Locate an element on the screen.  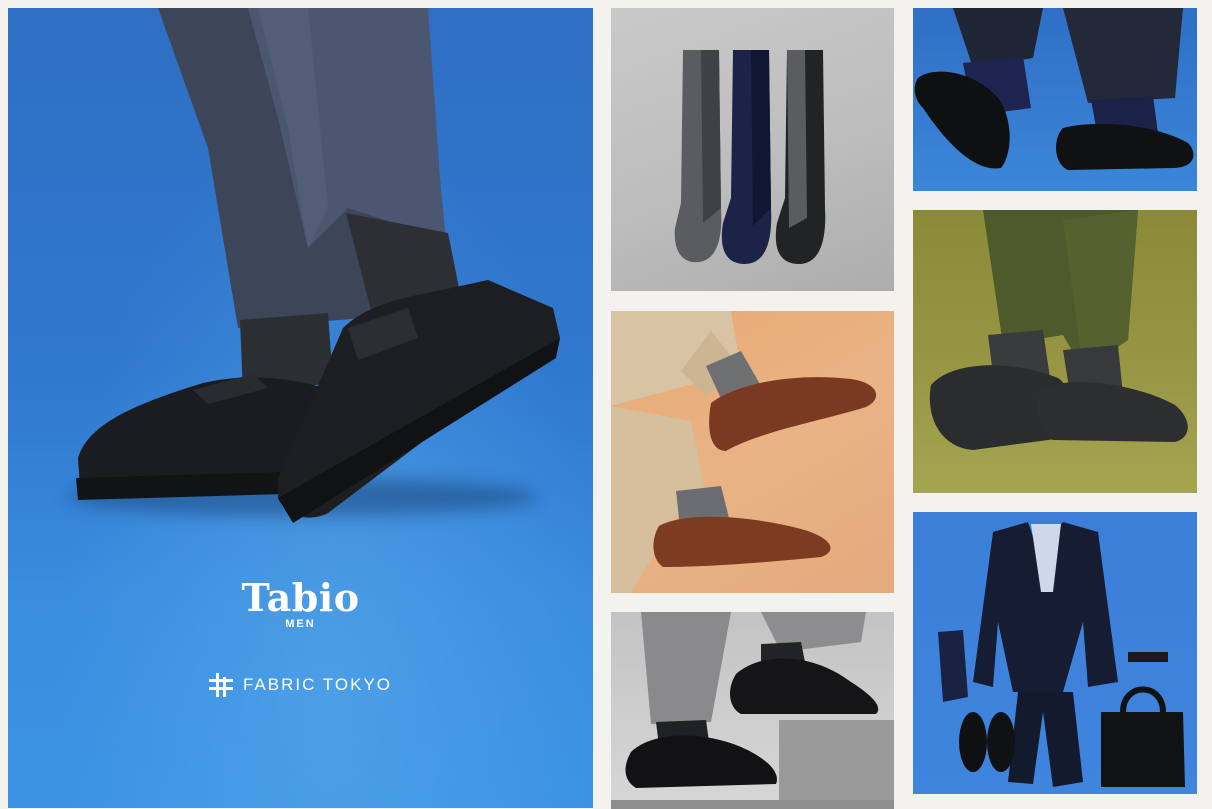
brown-loafers-photo is located at coordinates (752, 452).